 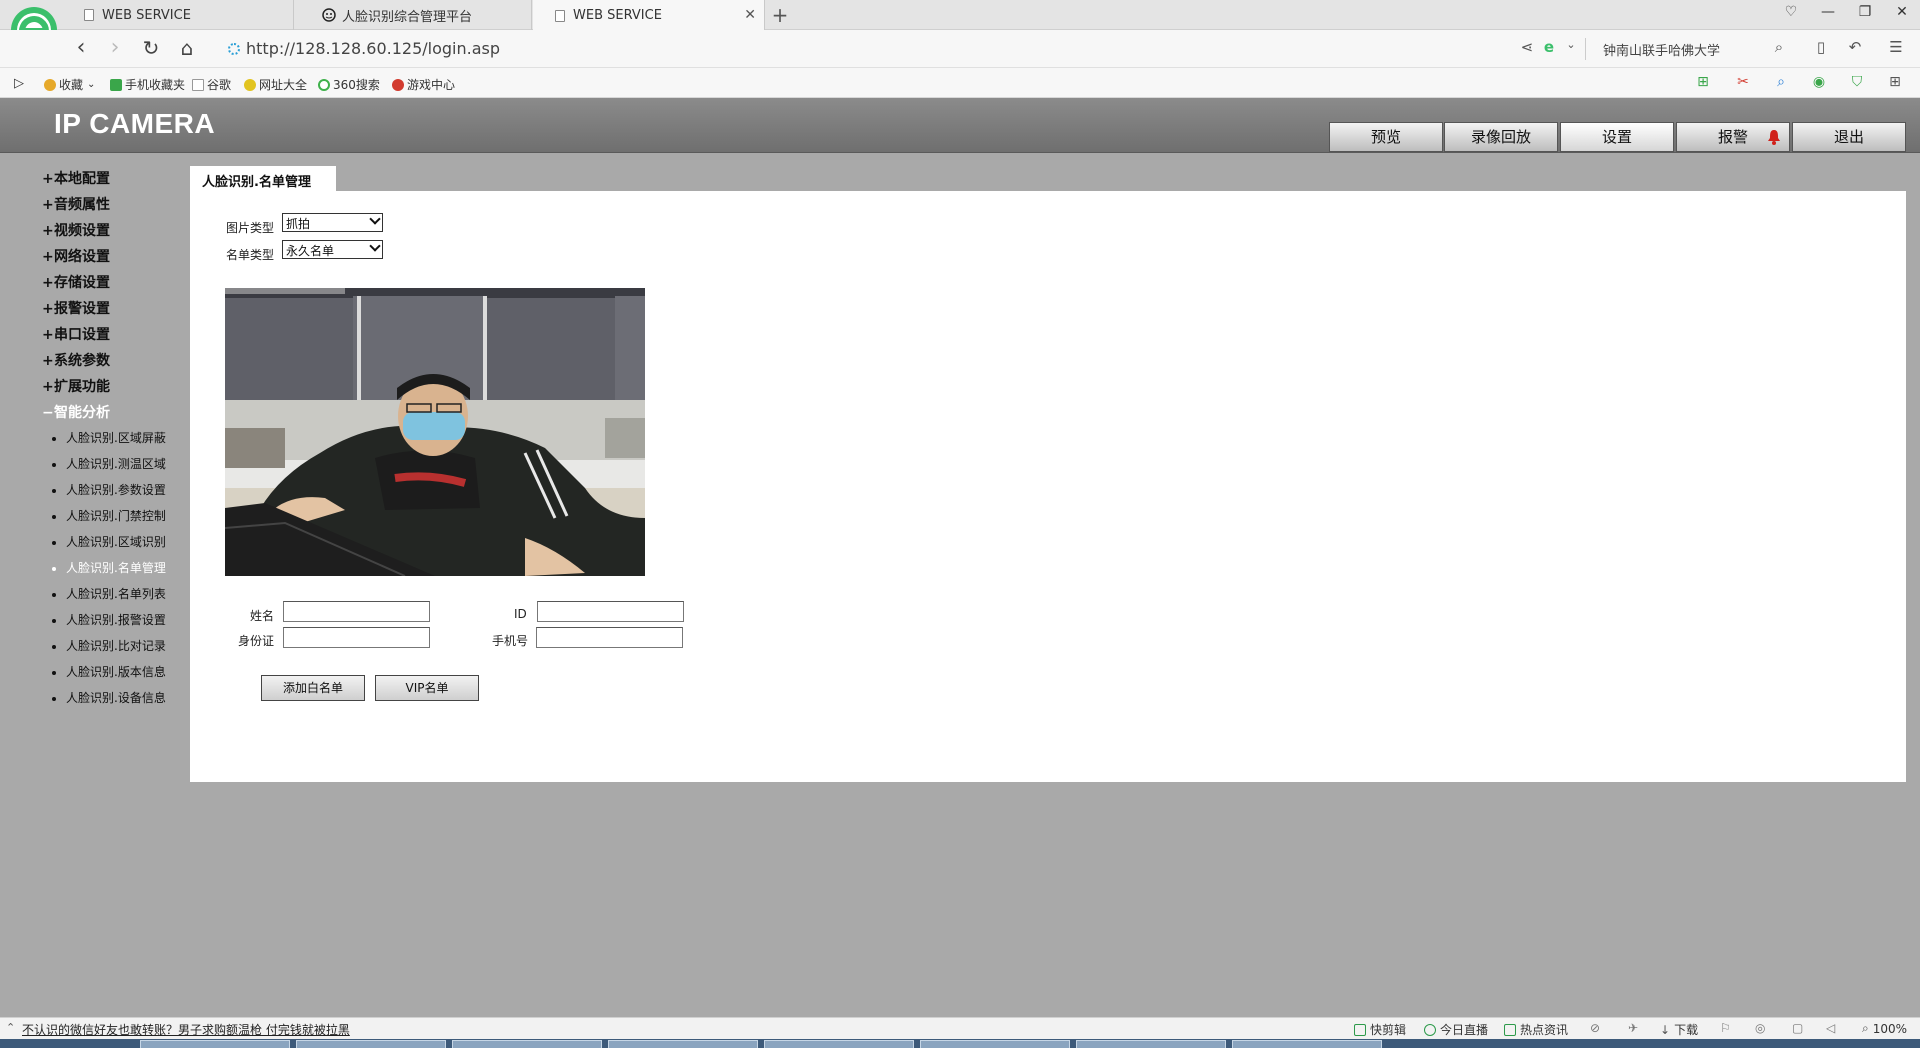 I want to click on phone-input, so click(x=609, y=637).